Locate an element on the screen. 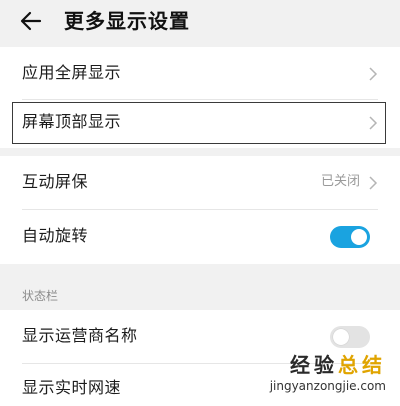 This screenshot has height=406, width=400. site-watermark: 经验总结 jingyanzongjie.com is located at coordinates (311, 379).